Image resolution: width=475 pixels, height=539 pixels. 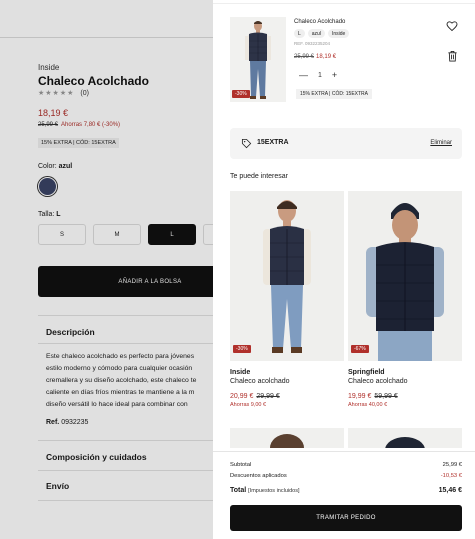 I want to click on suggestion-price: 19,99 €59,99 €, so click(x=405, y=396).